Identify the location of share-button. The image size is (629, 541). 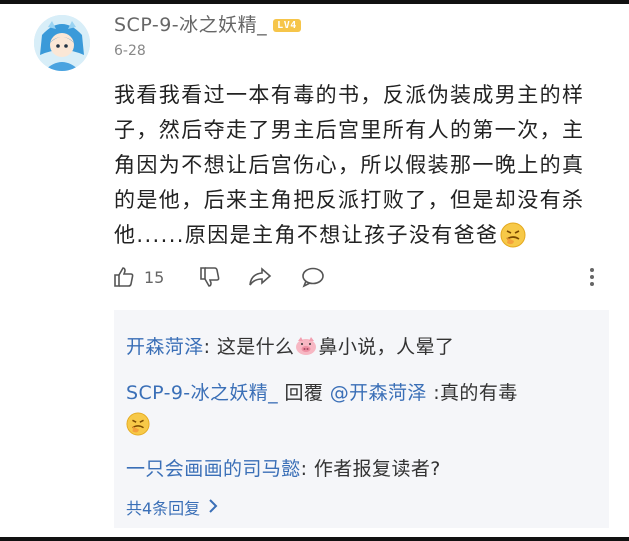
(260, 277).